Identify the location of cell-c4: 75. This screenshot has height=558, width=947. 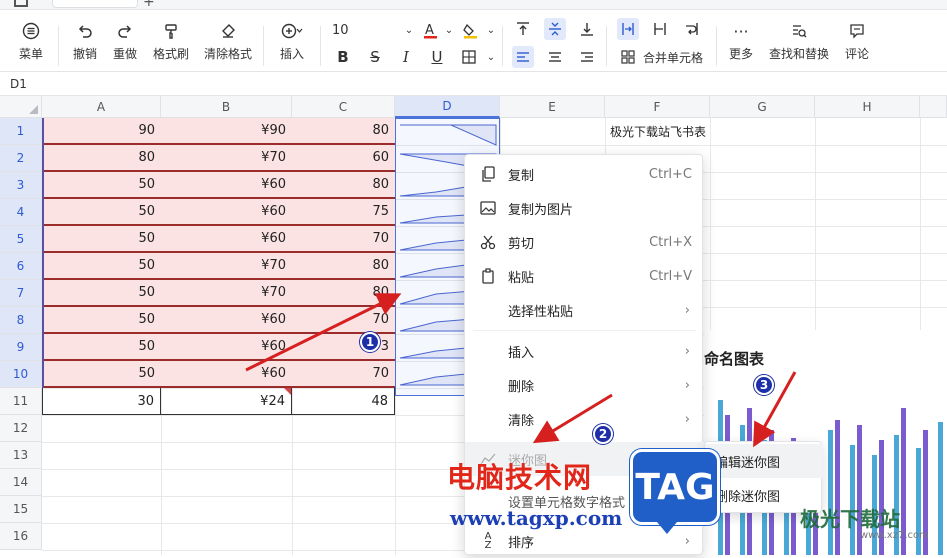
(343, 212).